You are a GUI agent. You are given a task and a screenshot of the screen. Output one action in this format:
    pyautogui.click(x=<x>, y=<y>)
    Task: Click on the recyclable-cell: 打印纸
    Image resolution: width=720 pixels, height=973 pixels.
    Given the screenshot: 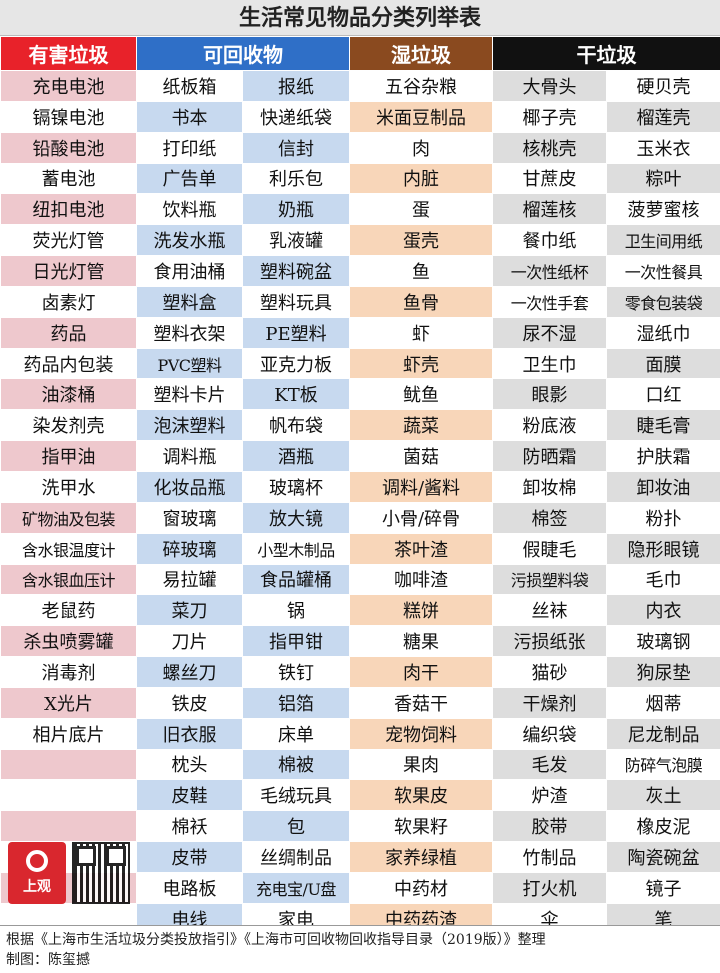 What is the action you would take?
    pyautogui.click(x=189, y=147)
    